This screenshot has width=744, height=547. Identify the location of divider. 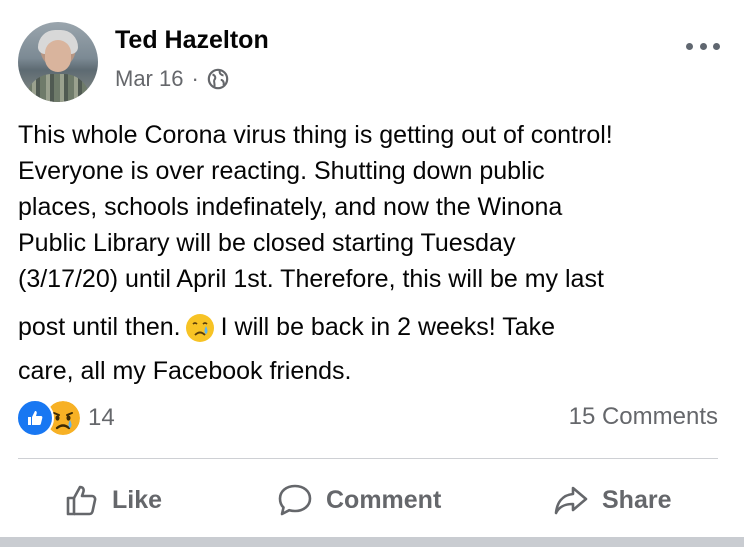
(368, 458).